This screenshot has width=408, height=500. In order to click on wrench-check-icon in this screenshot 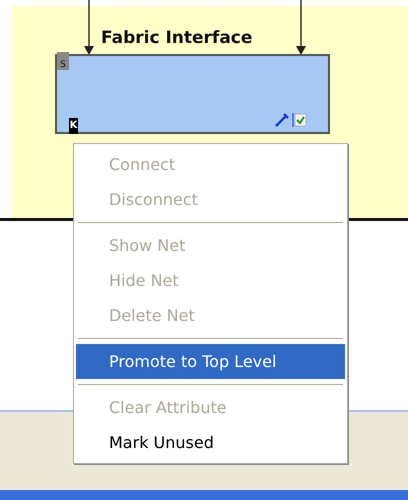, I will do `click(291, 120)`.